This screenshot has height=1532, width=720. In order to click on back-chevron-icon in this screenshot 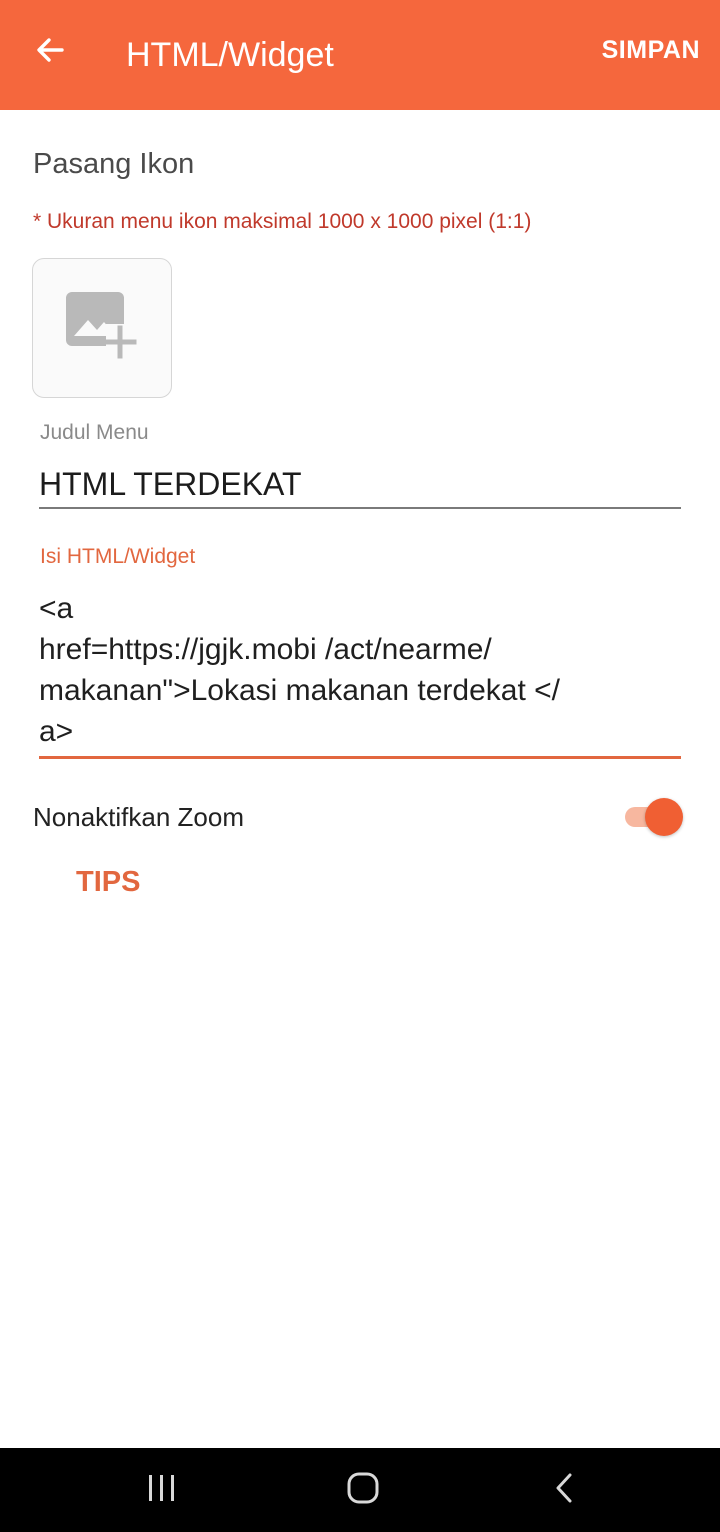, I will do `click(564, 1490)`.